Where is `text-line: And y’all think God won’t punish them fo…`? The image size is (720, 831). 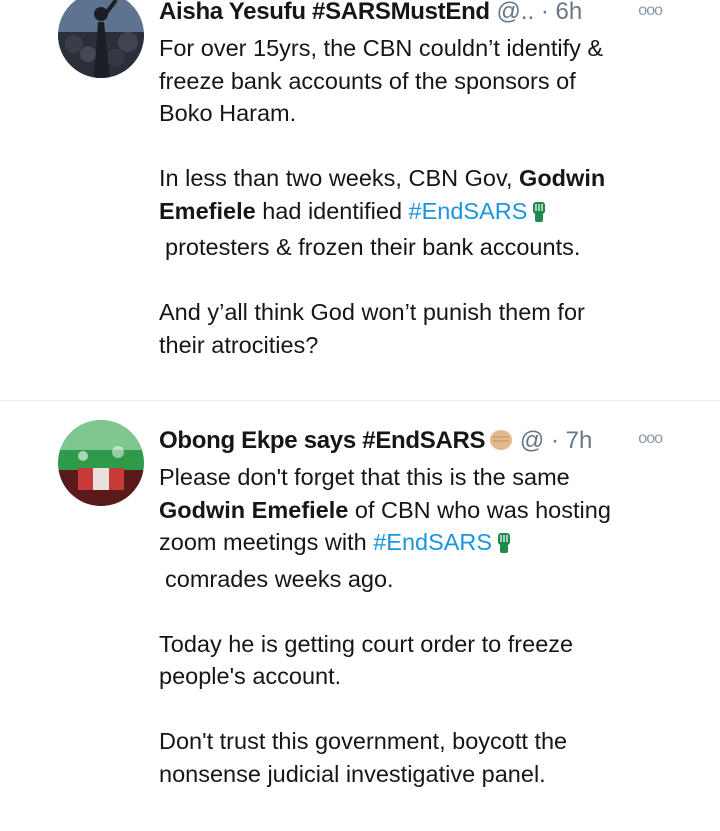 text-line: And y’all think God won’t punish them fo… is located at coordinates (372, 312).